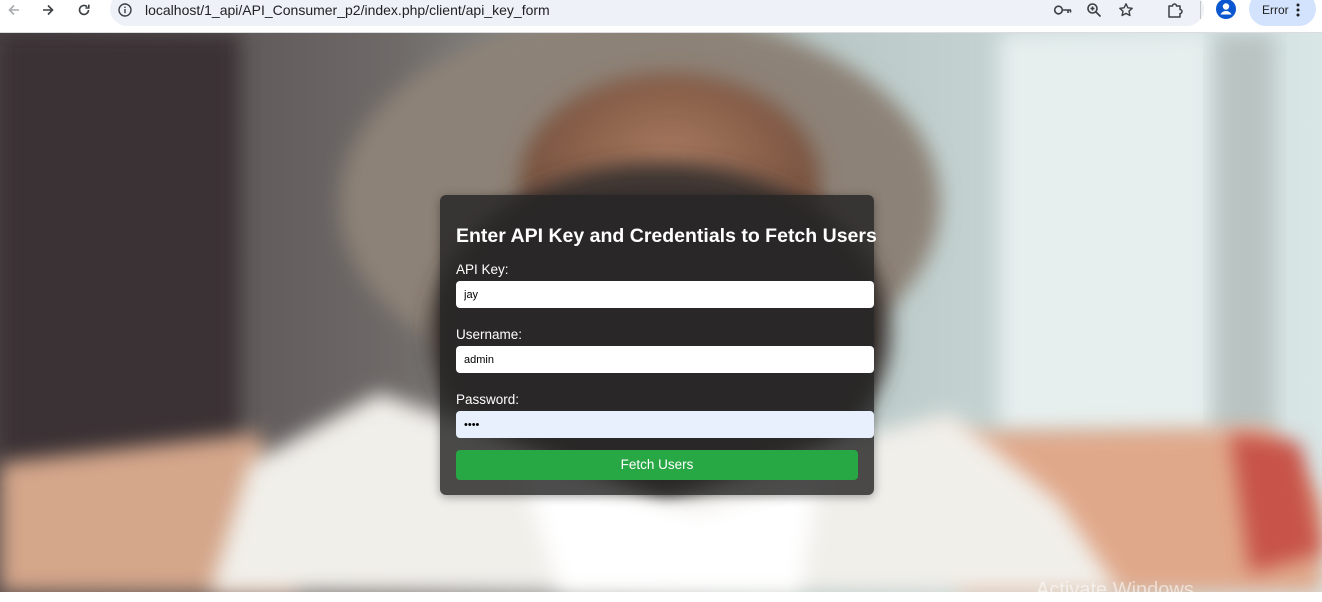 This screenshot has width=1322, height=602. What do you see at coordinates (665, 294) in the screenshot?
I see `api-key-input` at bounding box center [665, 294].